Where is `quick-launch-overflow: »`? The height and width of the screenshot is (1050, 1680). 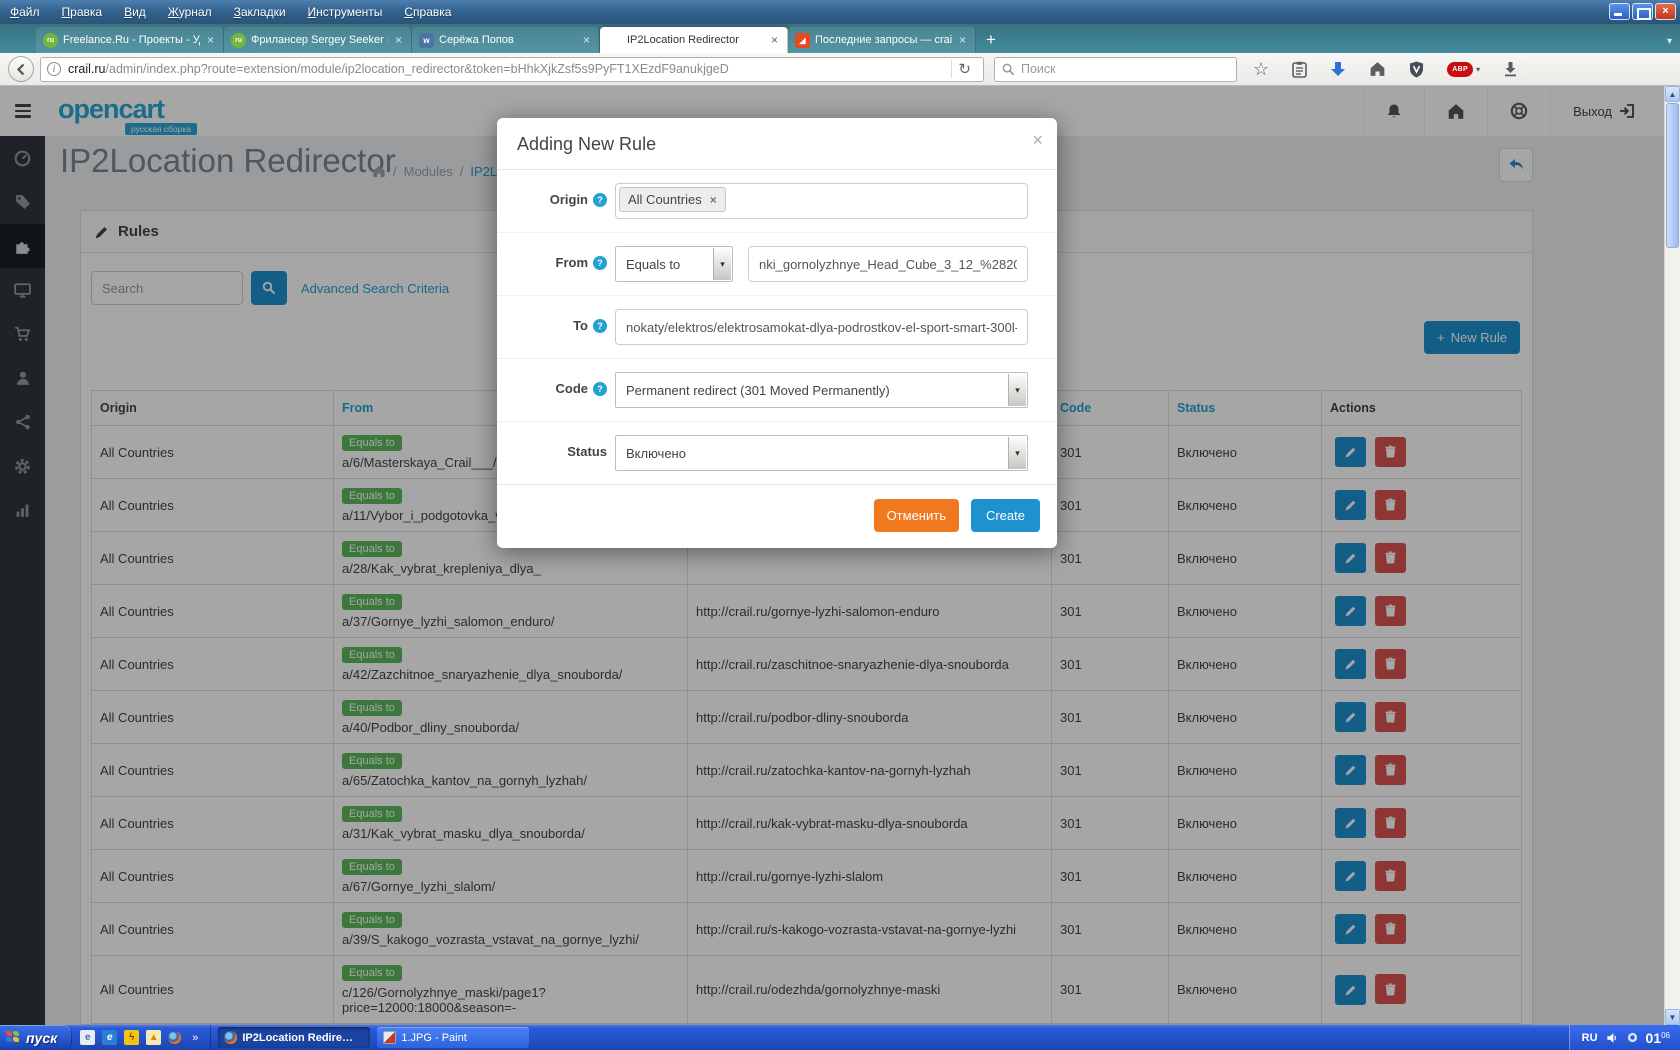 quick-launch-overflow: » is located at coordinates (195, 1038).